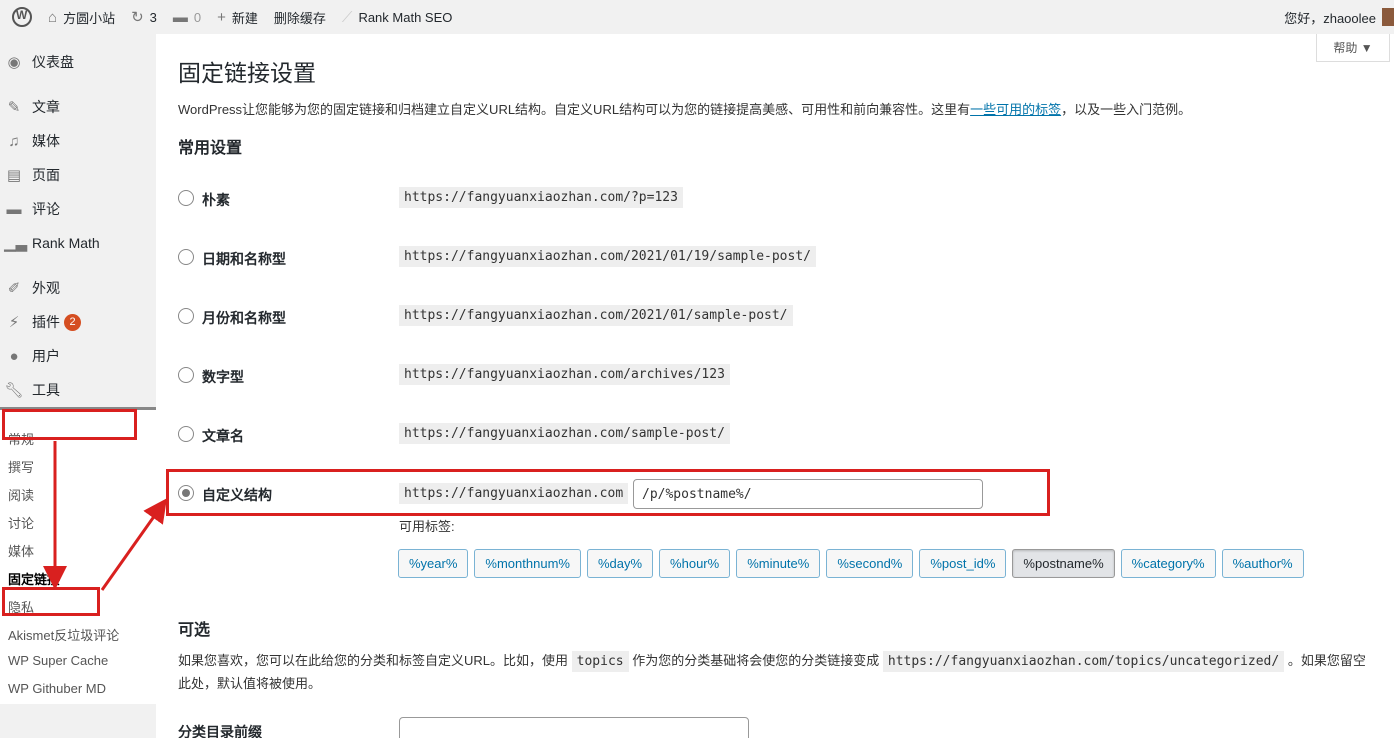  I want to click on radio-numeric, so click(186, 375).